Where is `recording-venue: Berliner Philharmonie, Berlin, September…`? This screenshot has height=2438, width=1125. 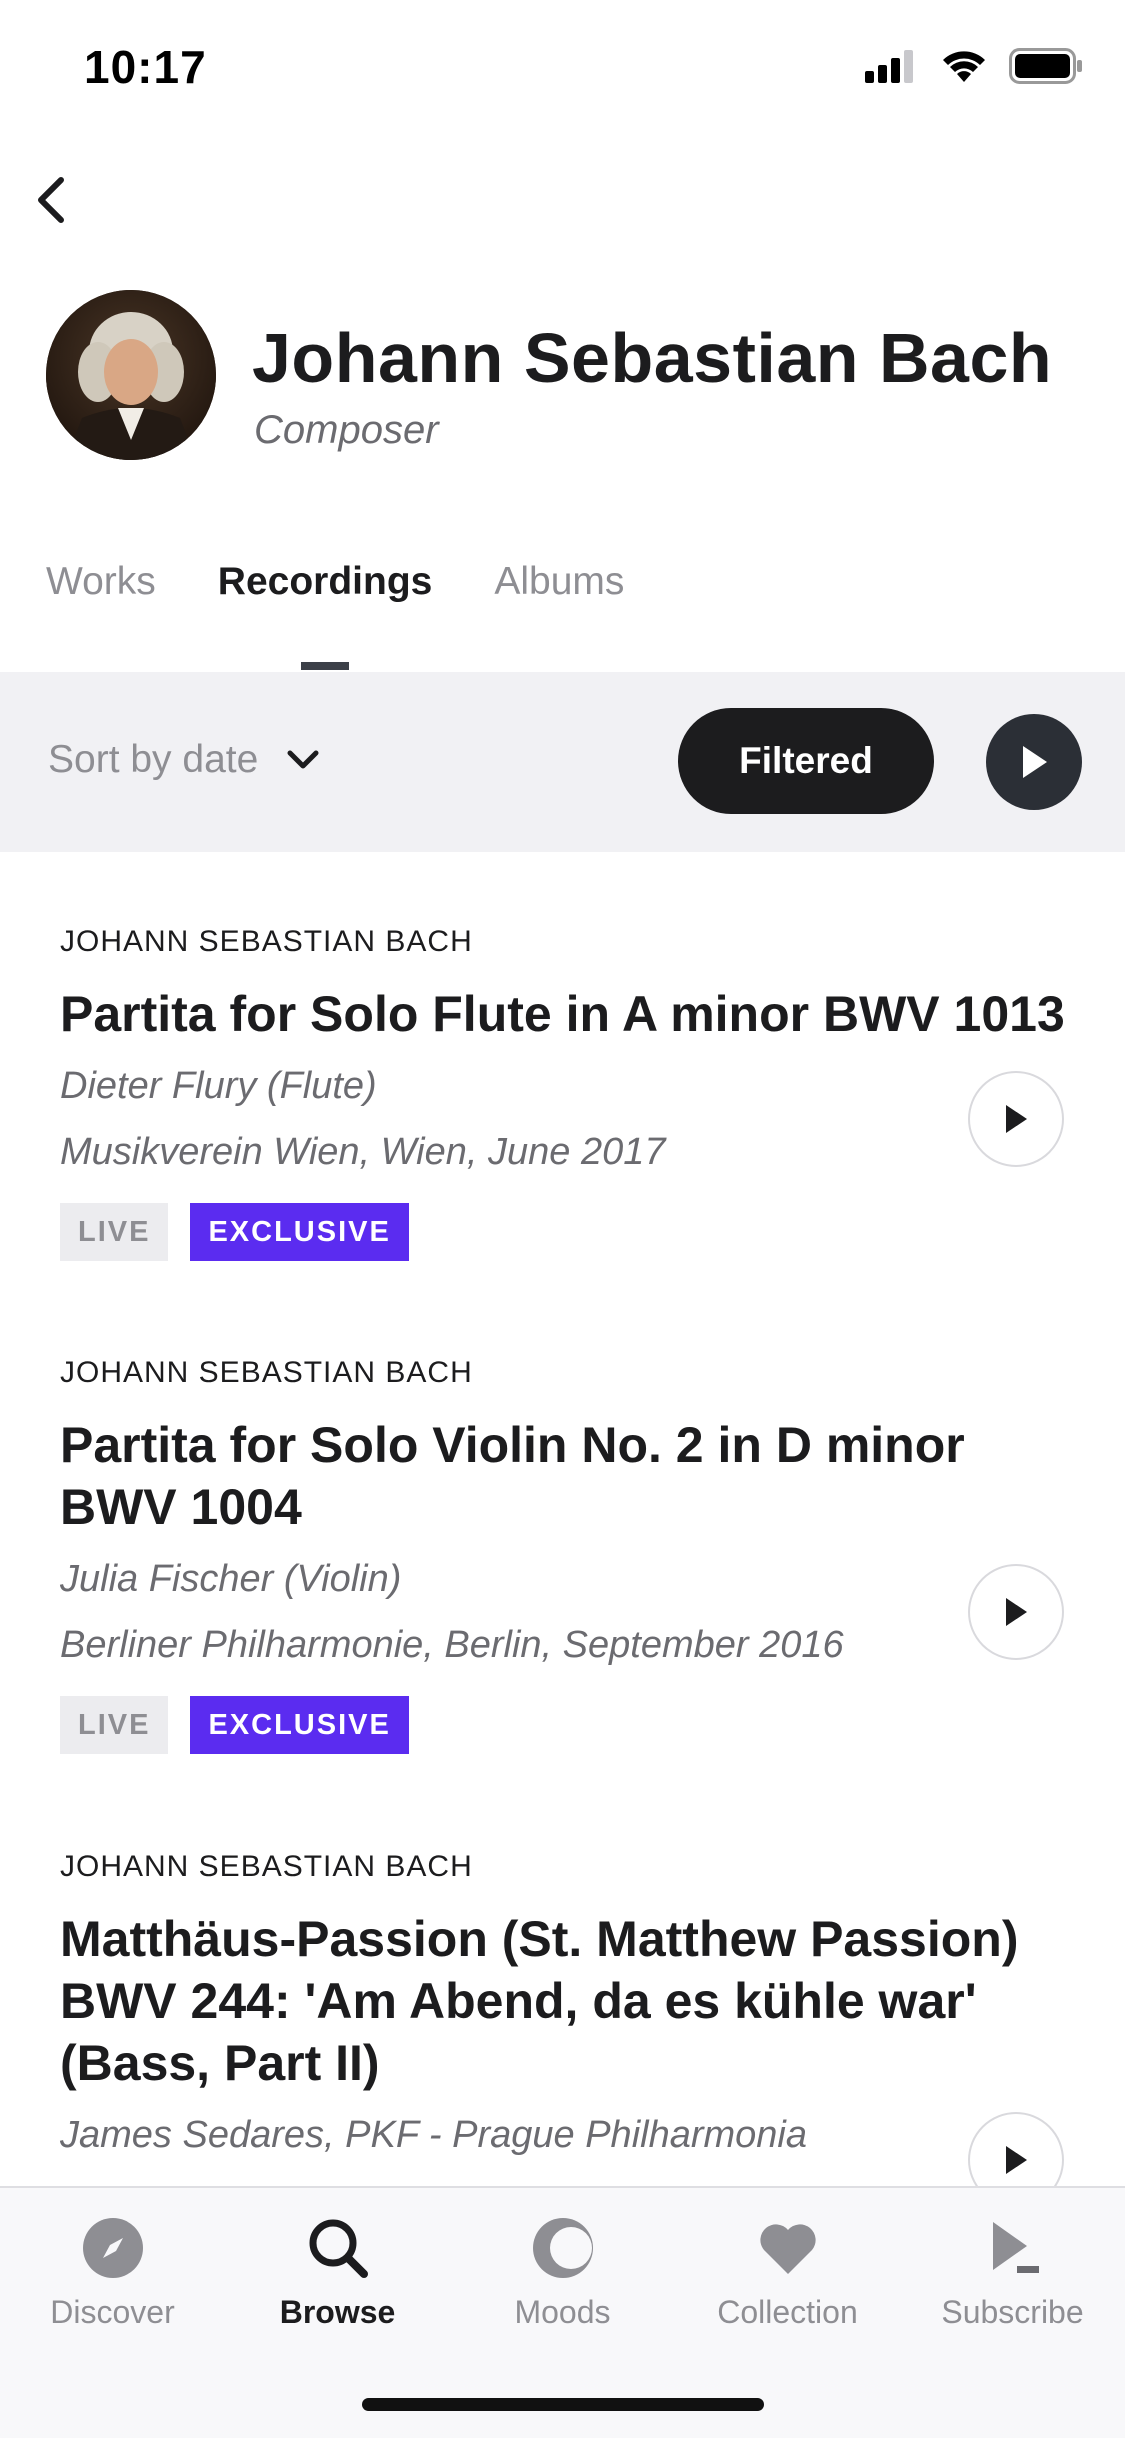
recording-venue: Berliner Philharmonie, Berlin, September… is located at coordinates (452, 1645).